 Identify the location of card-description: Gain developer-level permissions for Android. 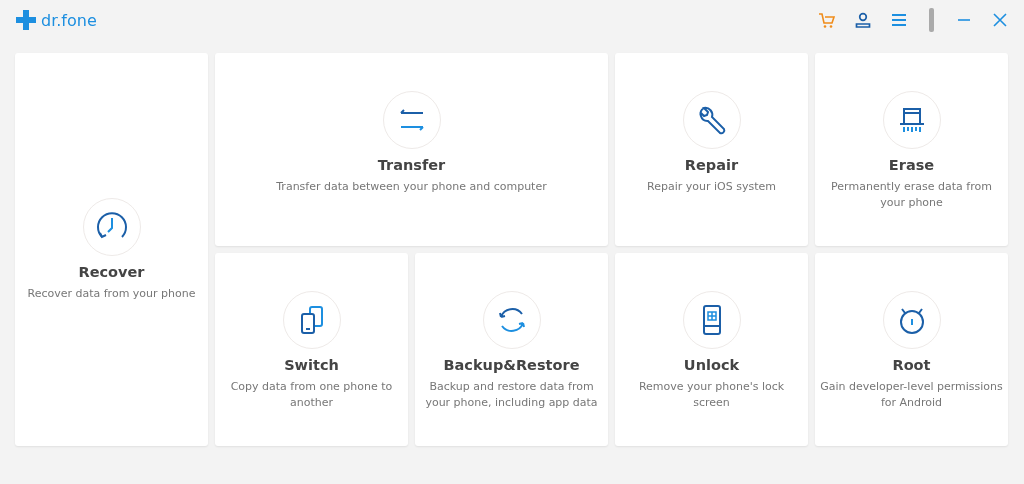
(911, 395).